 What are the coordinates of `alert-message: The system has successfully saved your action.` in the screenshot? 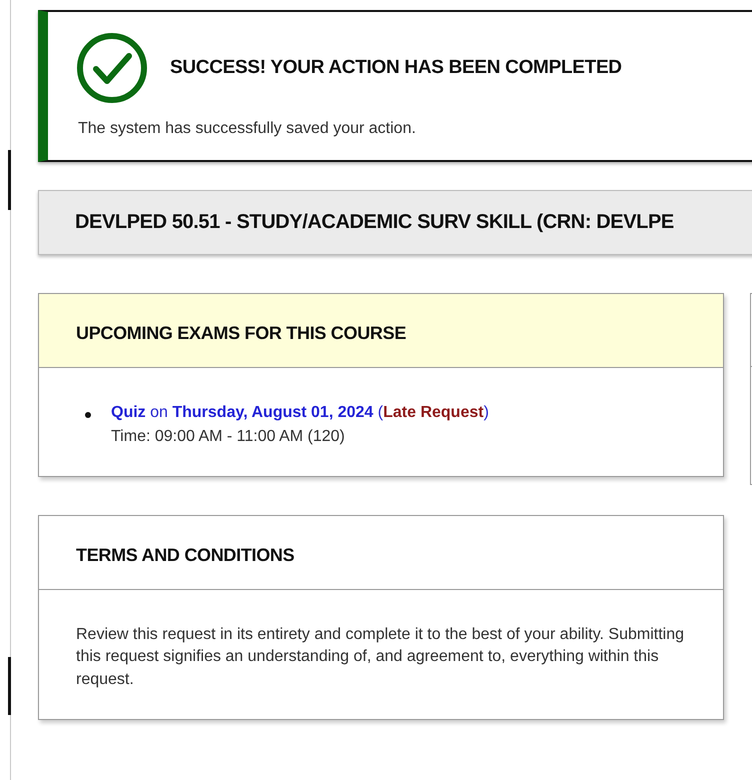 It's located at (247, 129).